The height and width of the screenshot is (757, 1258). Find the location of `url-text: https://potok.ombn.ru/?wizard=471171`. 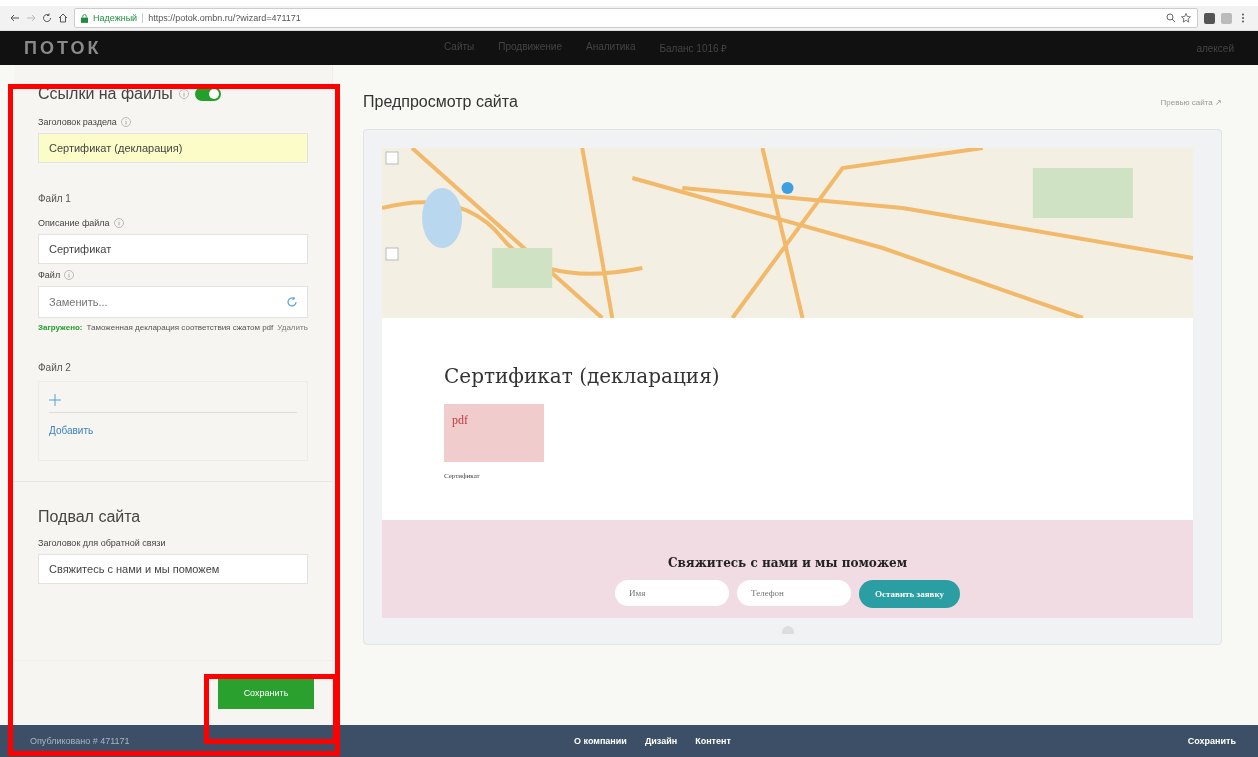

url-text: https://potok.ombn.ru/?wizard=471171 is located at coordinates (224, 18).